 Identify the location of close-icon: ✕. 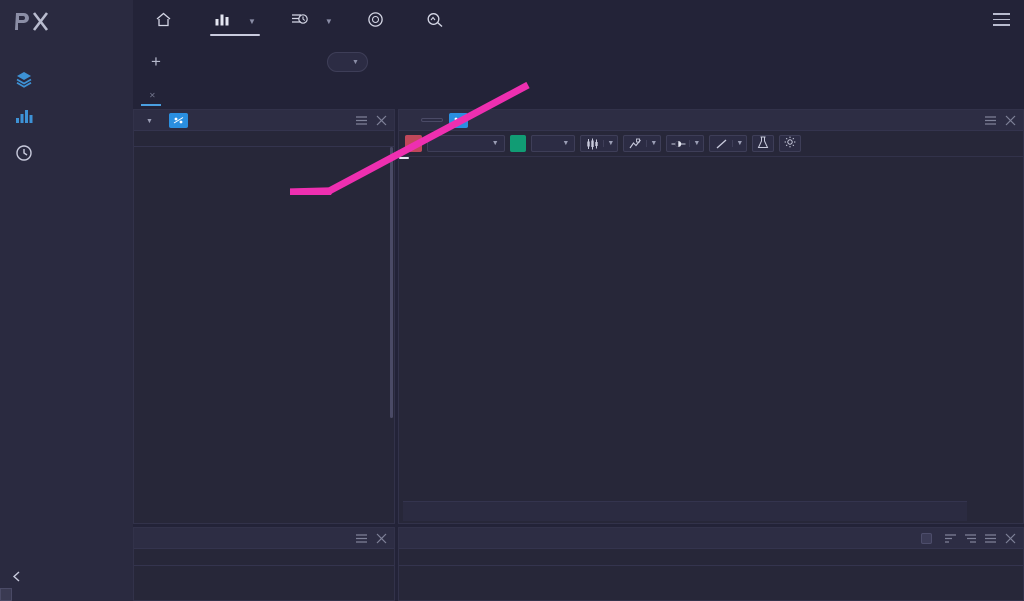
(152, 95).